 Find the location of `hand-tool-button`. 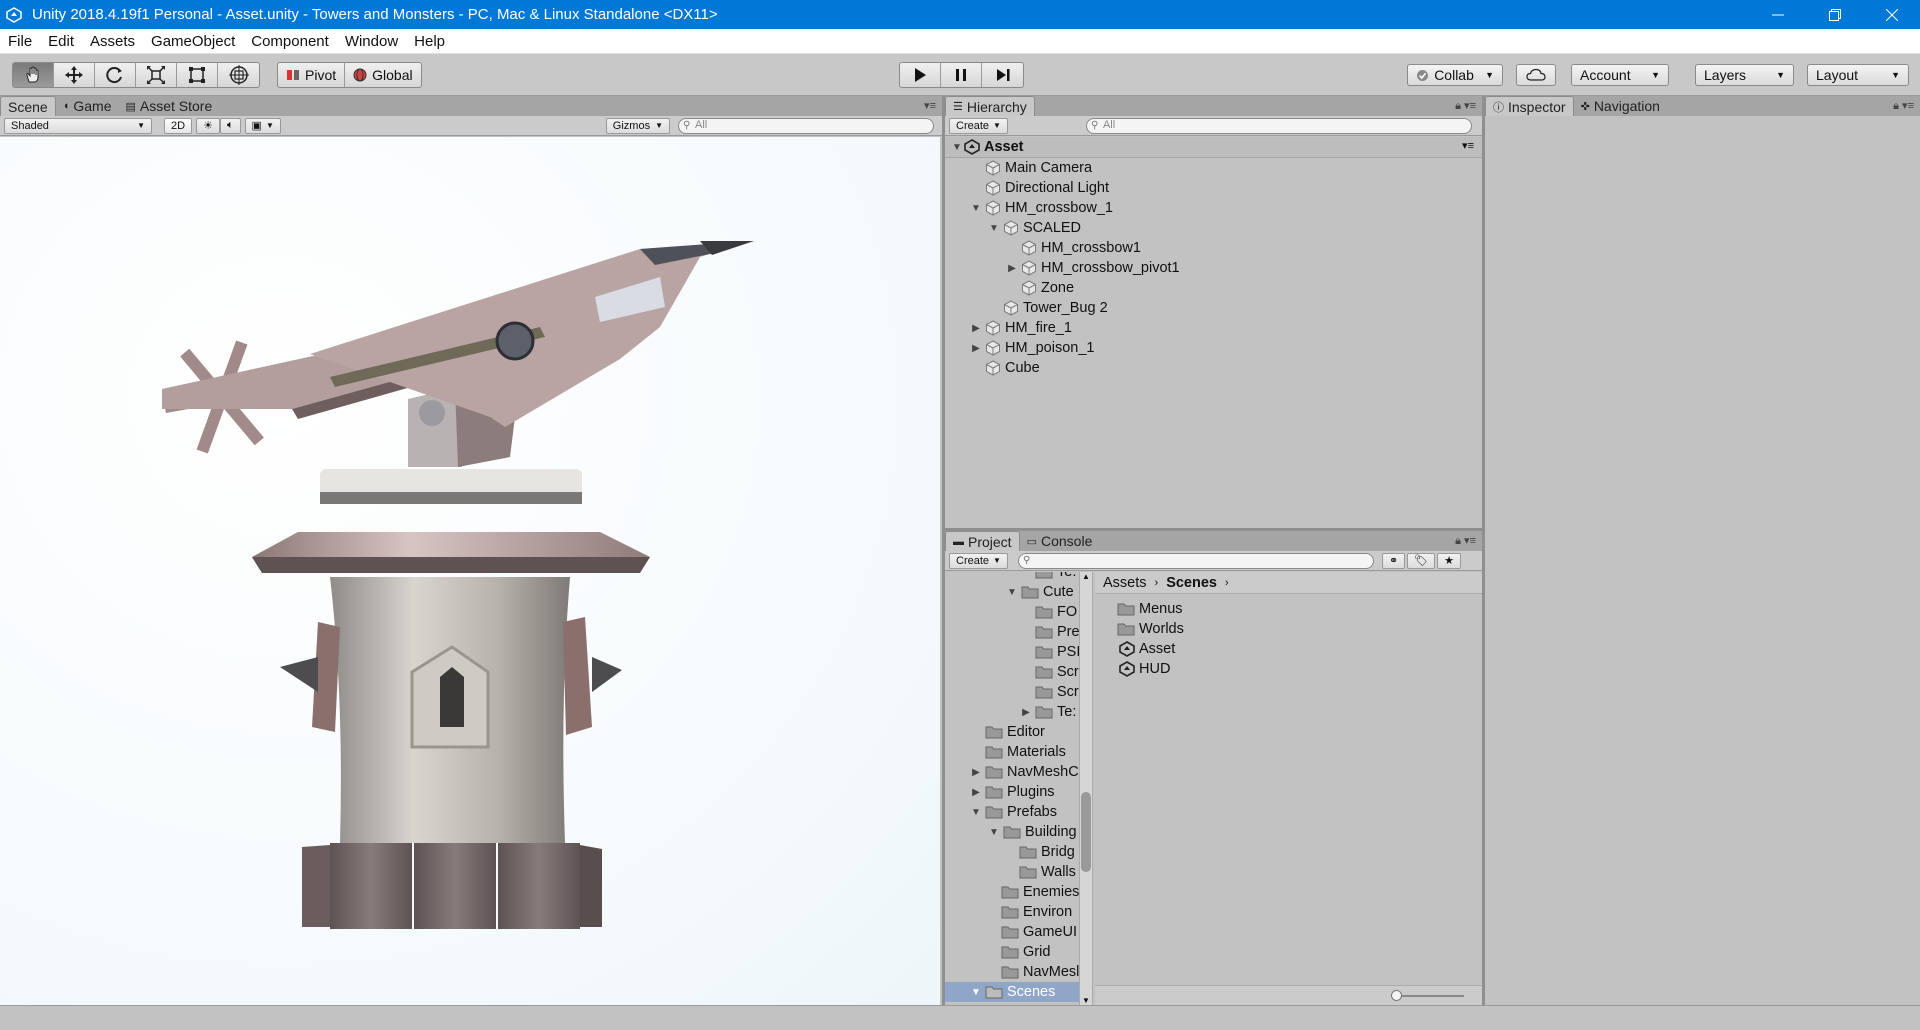

hand-tool-button is located at coordinates (33, 75).